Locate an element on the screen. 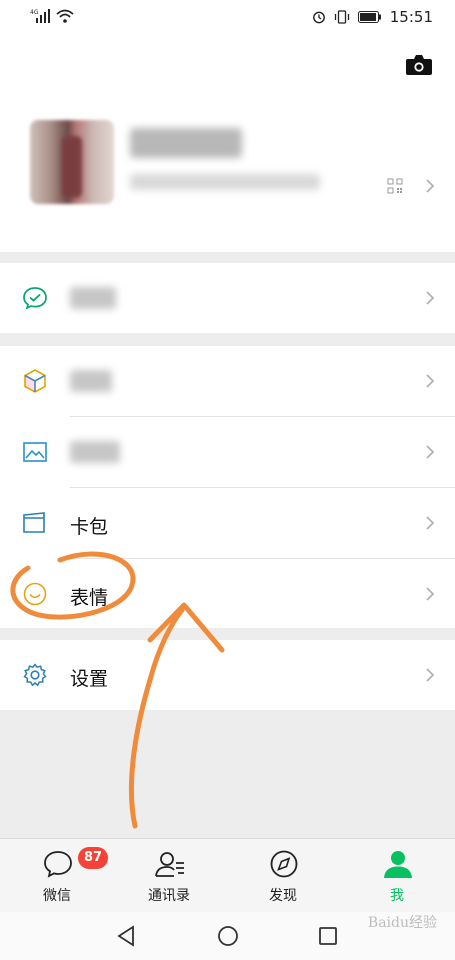  cube-icon is located at coordinates (35, 381).